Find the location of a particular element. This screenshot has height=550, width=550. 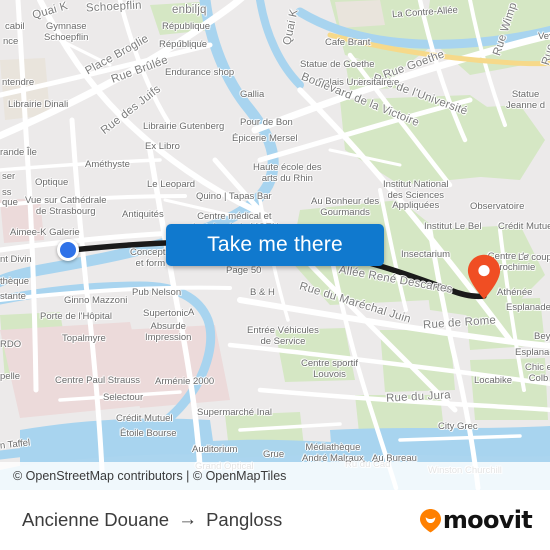

moovit-pin-icon is located at coordinates (430, 520).